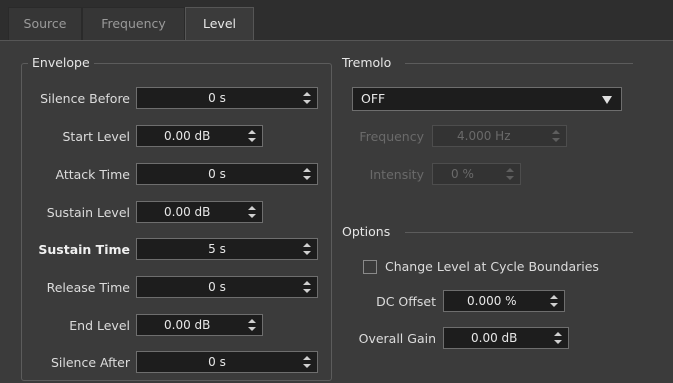 This screenshot has width=673, height=383. What do you see at coordinates (227, 287) in the screenshot?
I see `release-time-field: 0 s` at bounding box center [227, 287].